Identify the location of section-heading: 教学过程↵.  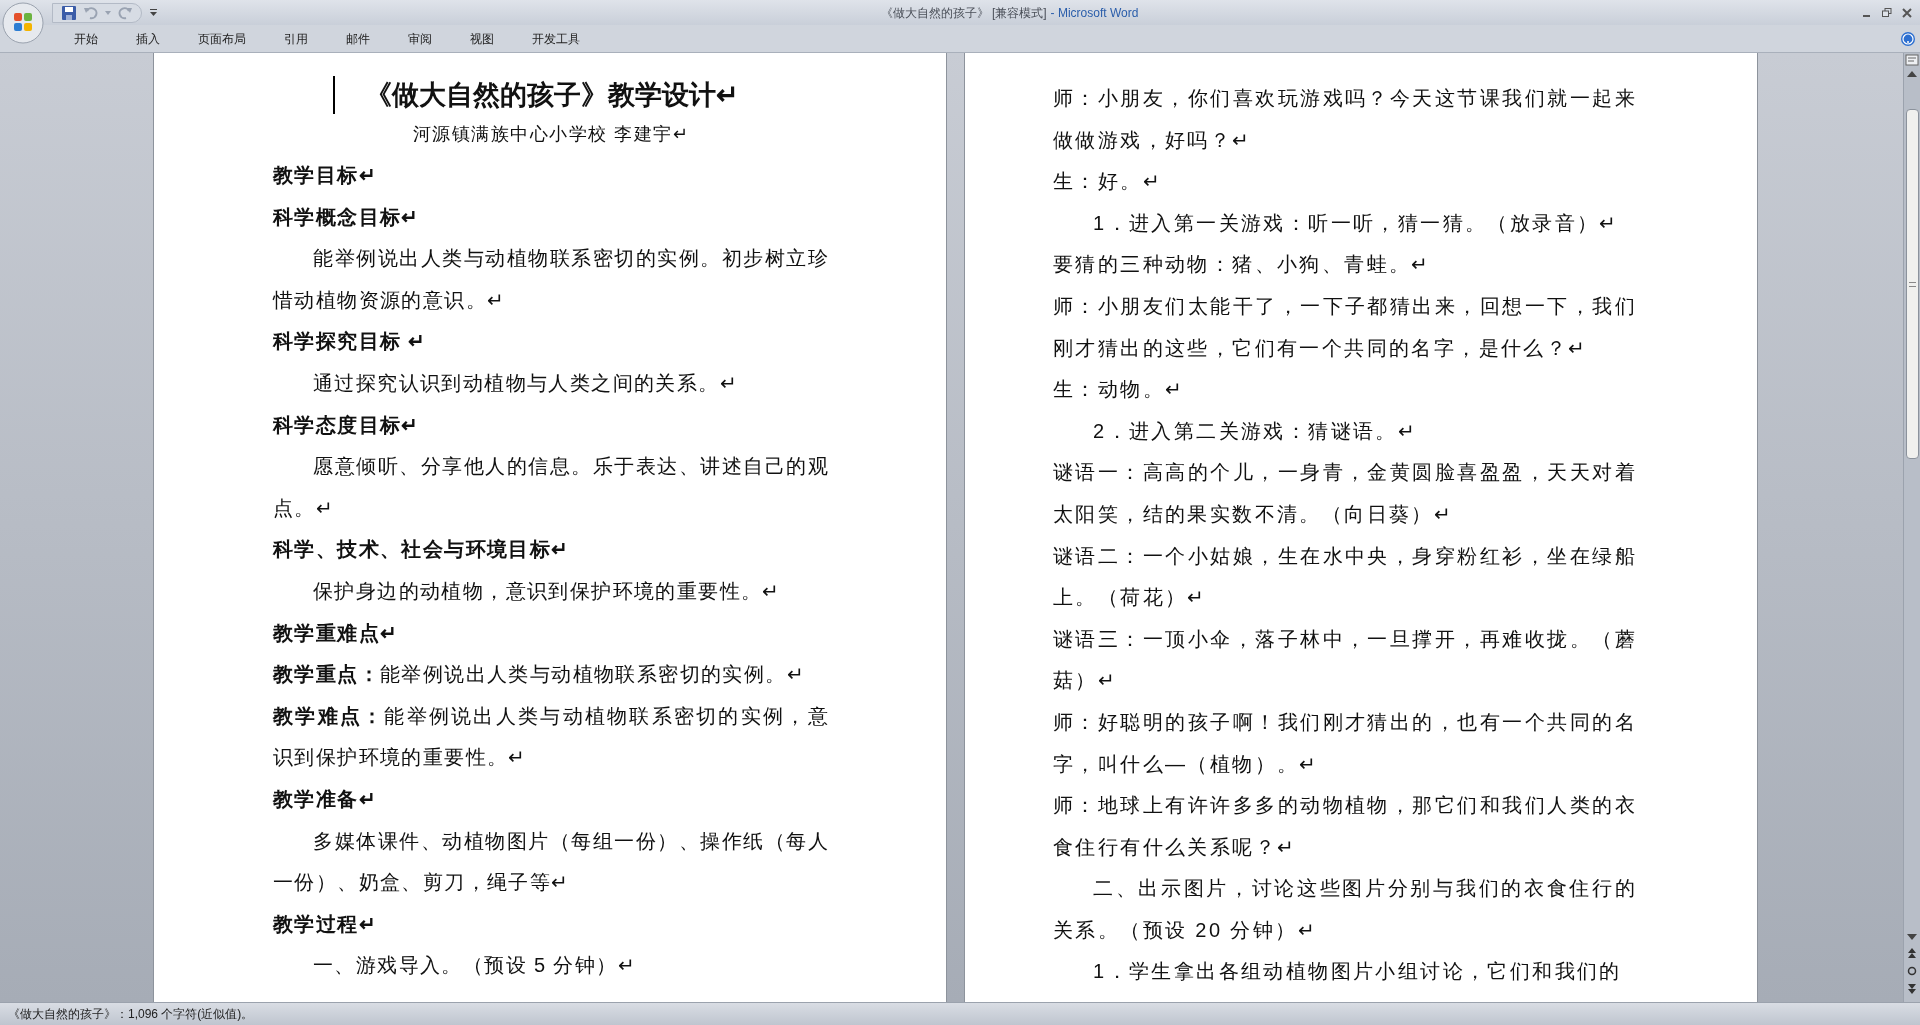
(325, 924).